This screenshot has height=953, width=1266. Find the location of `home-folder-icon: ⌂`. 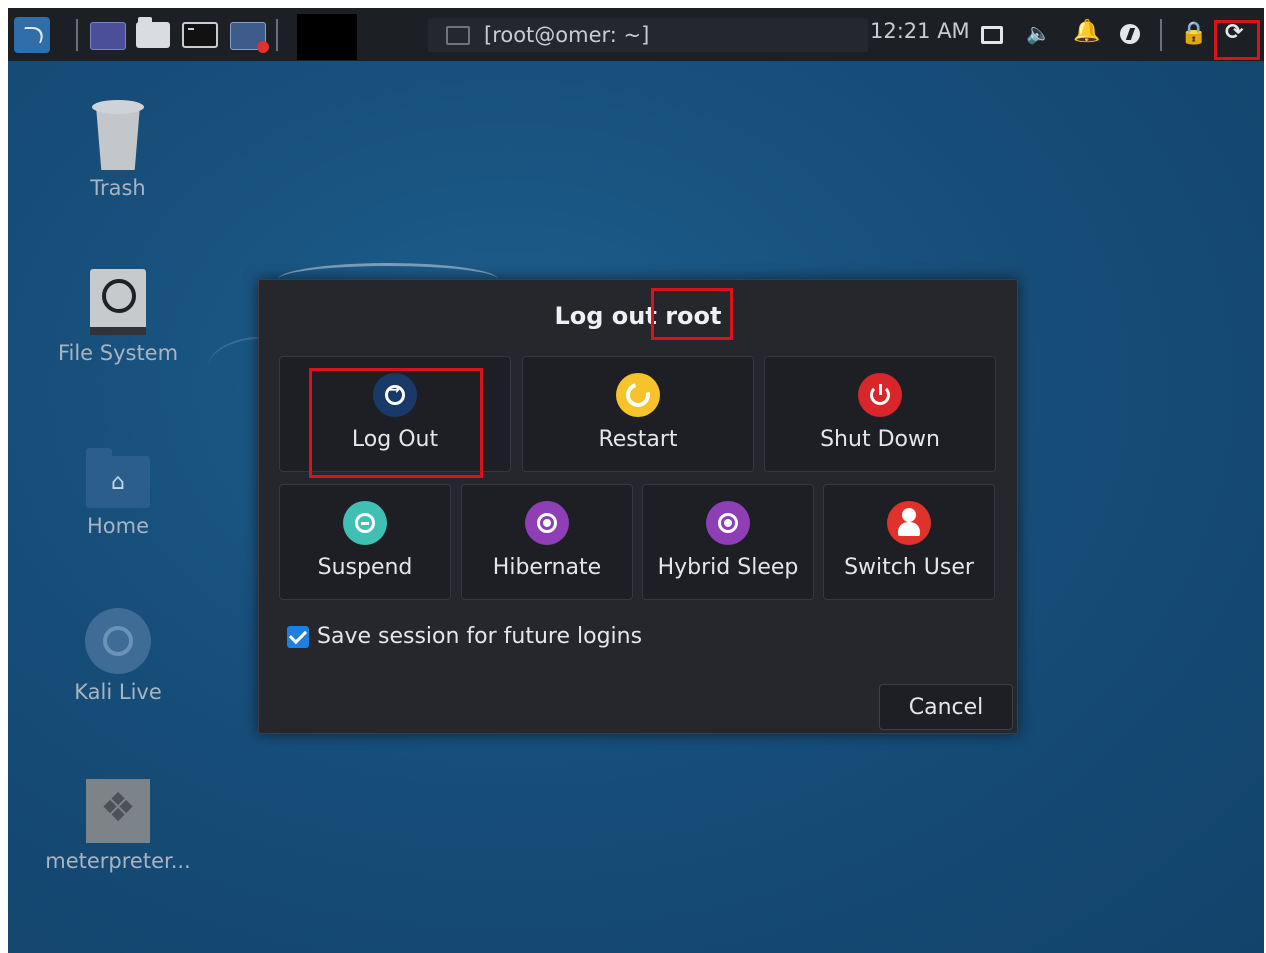

home-folder-icon: ⌂ is located at coordinates (118, 478).